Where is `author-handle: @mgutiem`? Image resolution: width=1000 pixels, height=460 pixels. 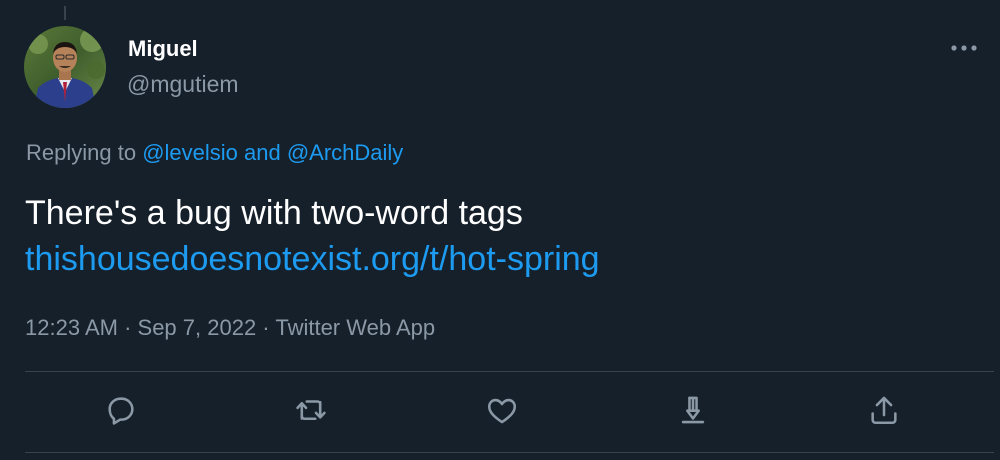
author-handle: @mgutiem is located at coordinates (183, 84).